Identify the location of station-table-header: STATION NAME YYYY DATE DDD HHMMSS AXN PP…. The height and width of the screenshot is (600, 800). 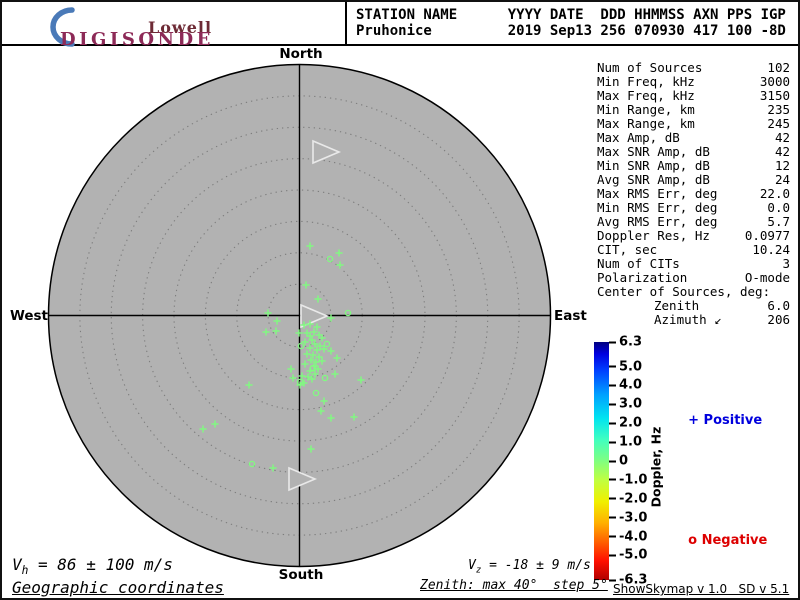
(571, 15).